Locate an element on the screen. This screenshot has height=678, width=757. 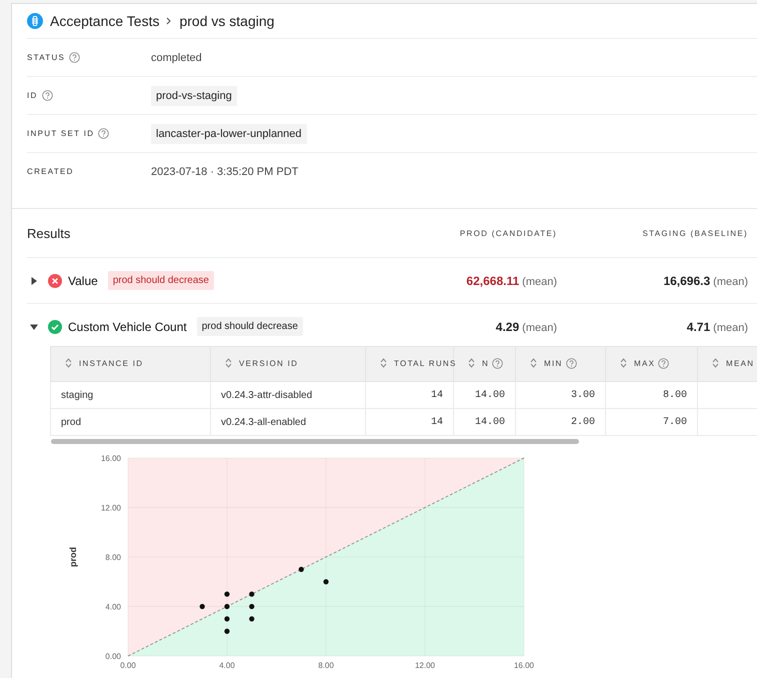
x-tick-label: 16.00 is located at coordinates (524, 665).